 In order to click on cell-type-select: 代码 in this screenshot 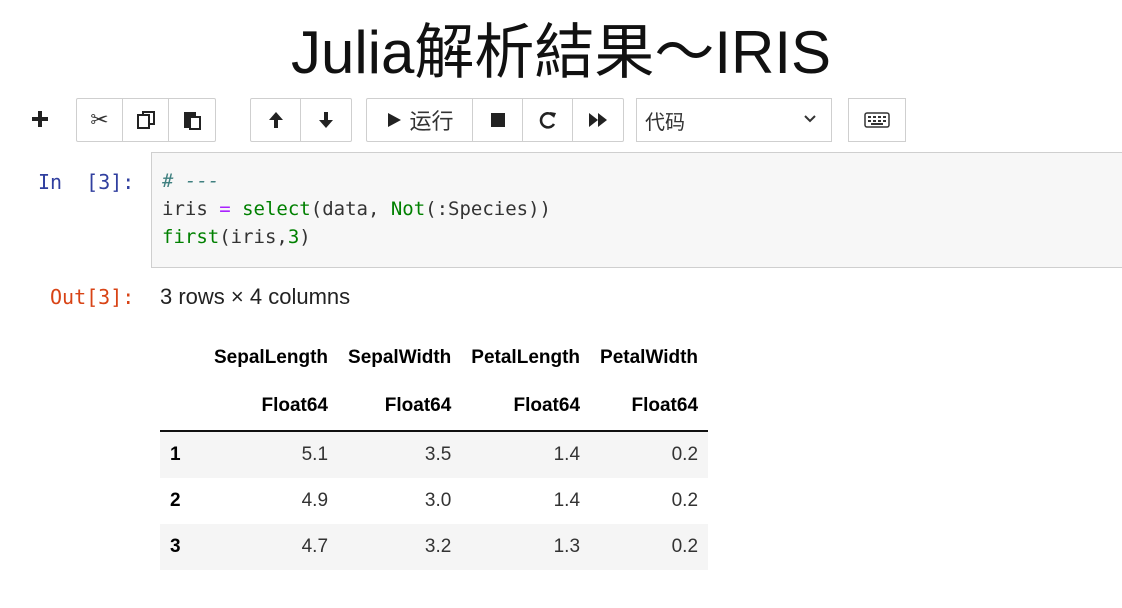, I will do `click(734, 120)`.